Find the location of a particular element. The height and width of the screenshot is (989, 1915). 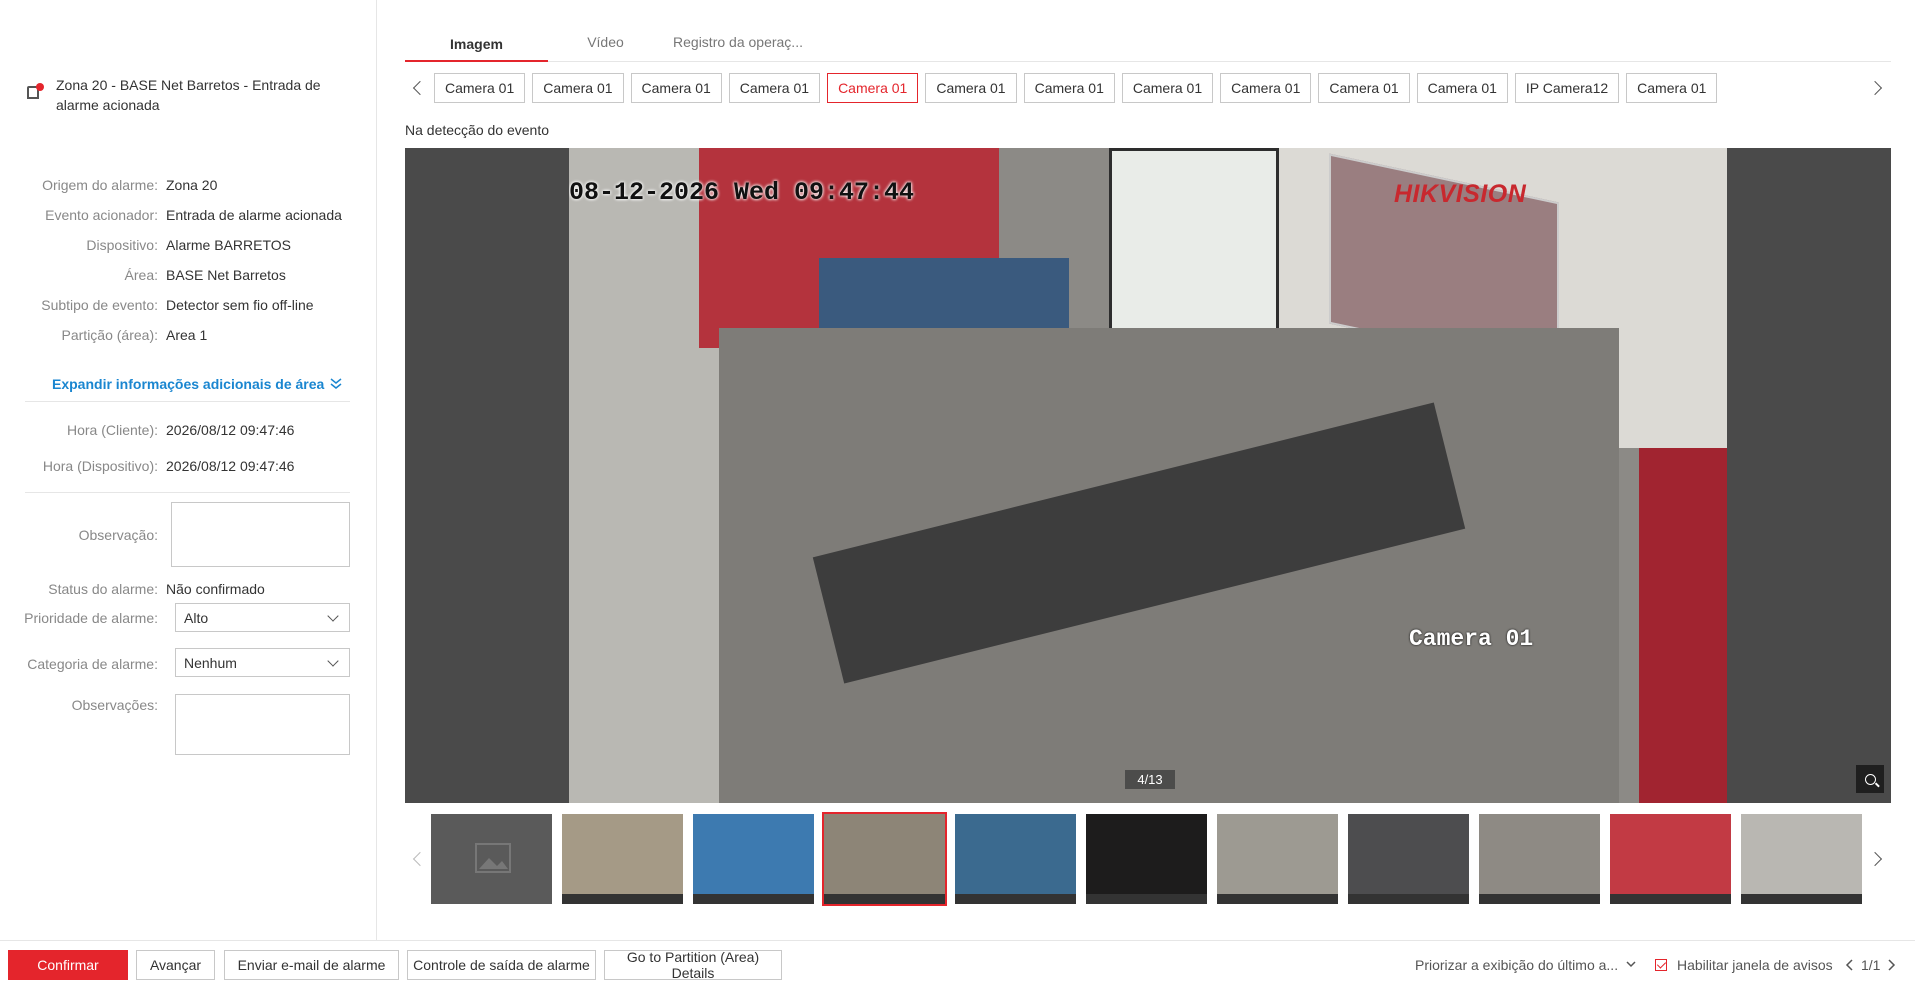

thumbnail-placeholder is located at coordinates (491, 859).